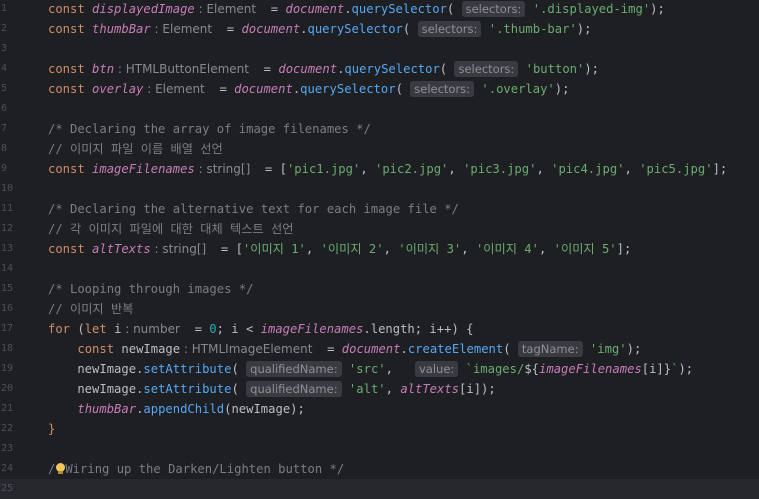 This screenshot has height=499, width=759. I want to click on code-text: // 각 이미지 파일에 대한 대체 텍스트 선언, so click(170, 229).